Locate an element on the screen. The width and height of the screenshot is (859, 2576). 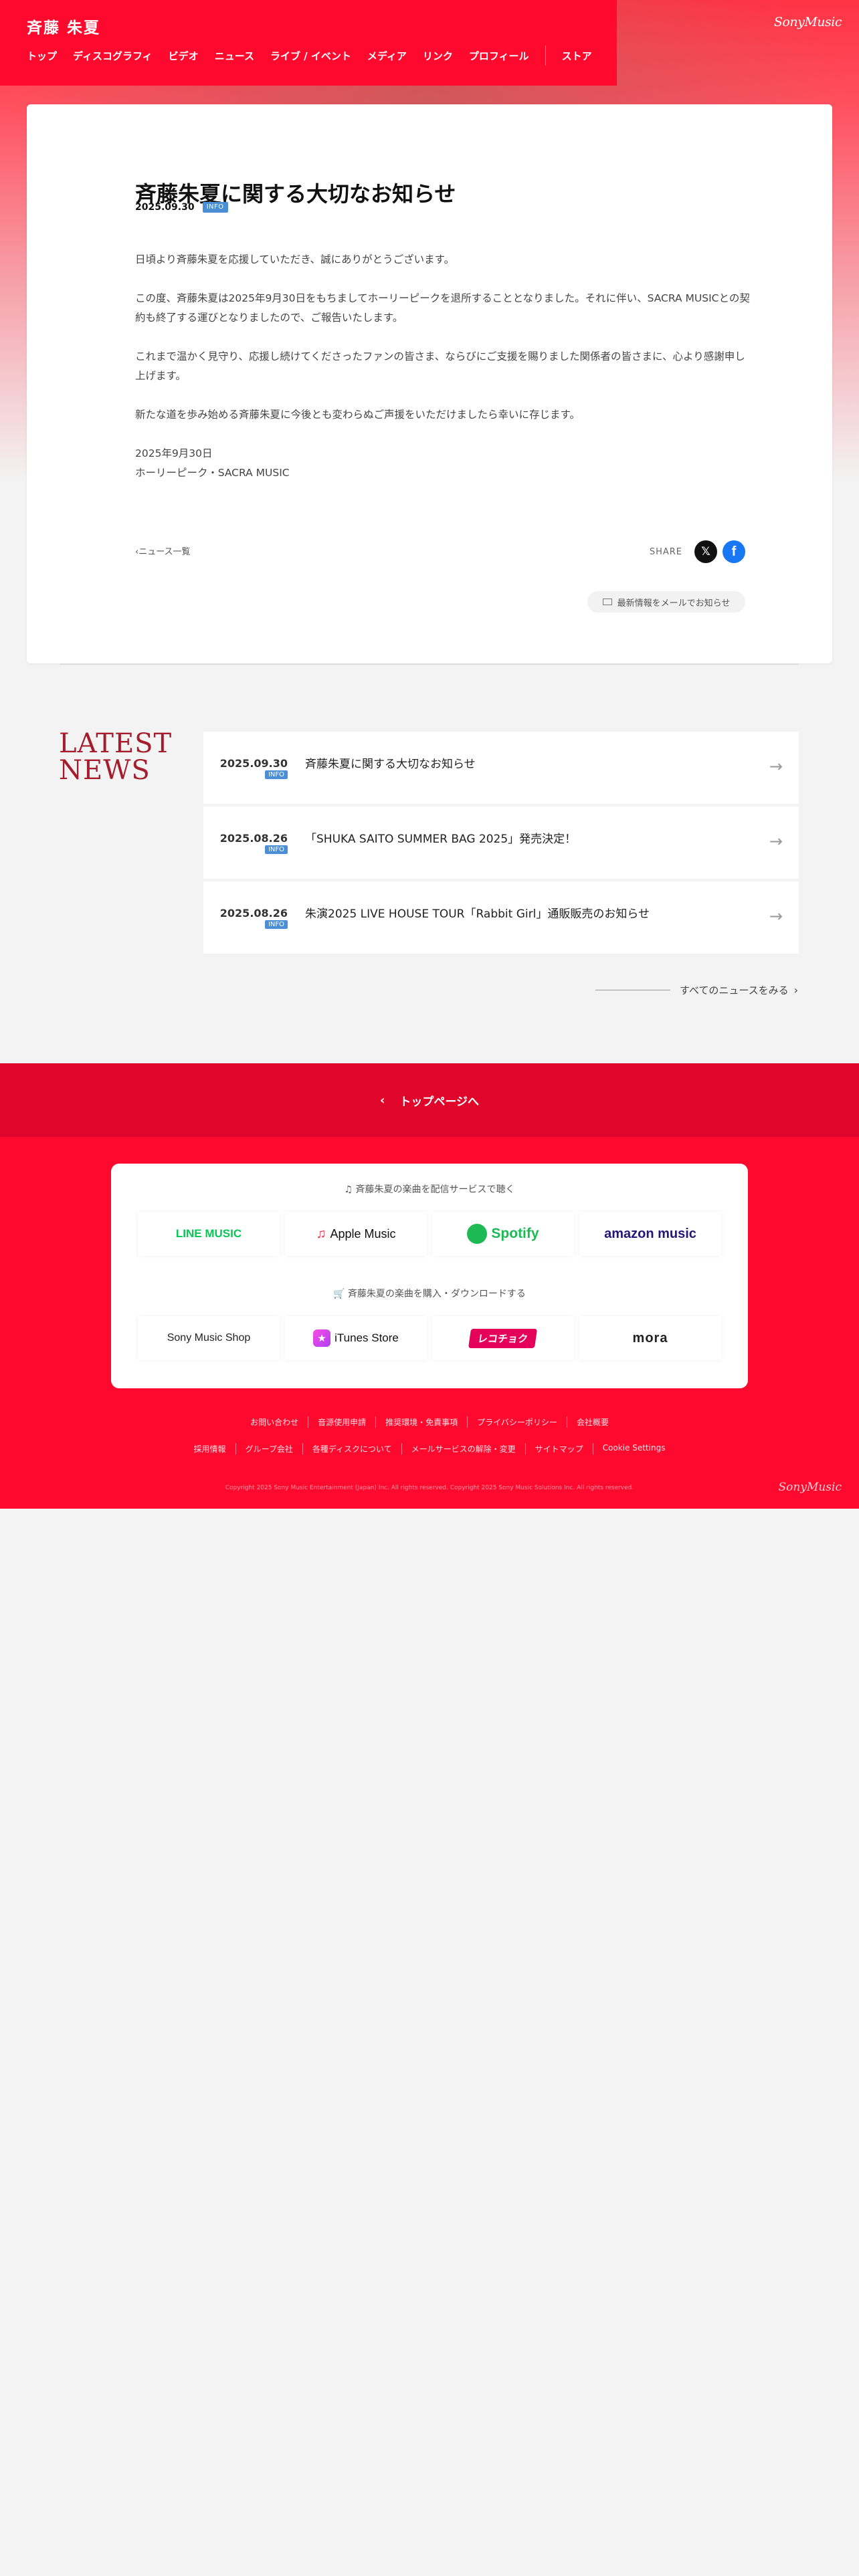
share-label: SHARE is located at coordinates (666, 552).